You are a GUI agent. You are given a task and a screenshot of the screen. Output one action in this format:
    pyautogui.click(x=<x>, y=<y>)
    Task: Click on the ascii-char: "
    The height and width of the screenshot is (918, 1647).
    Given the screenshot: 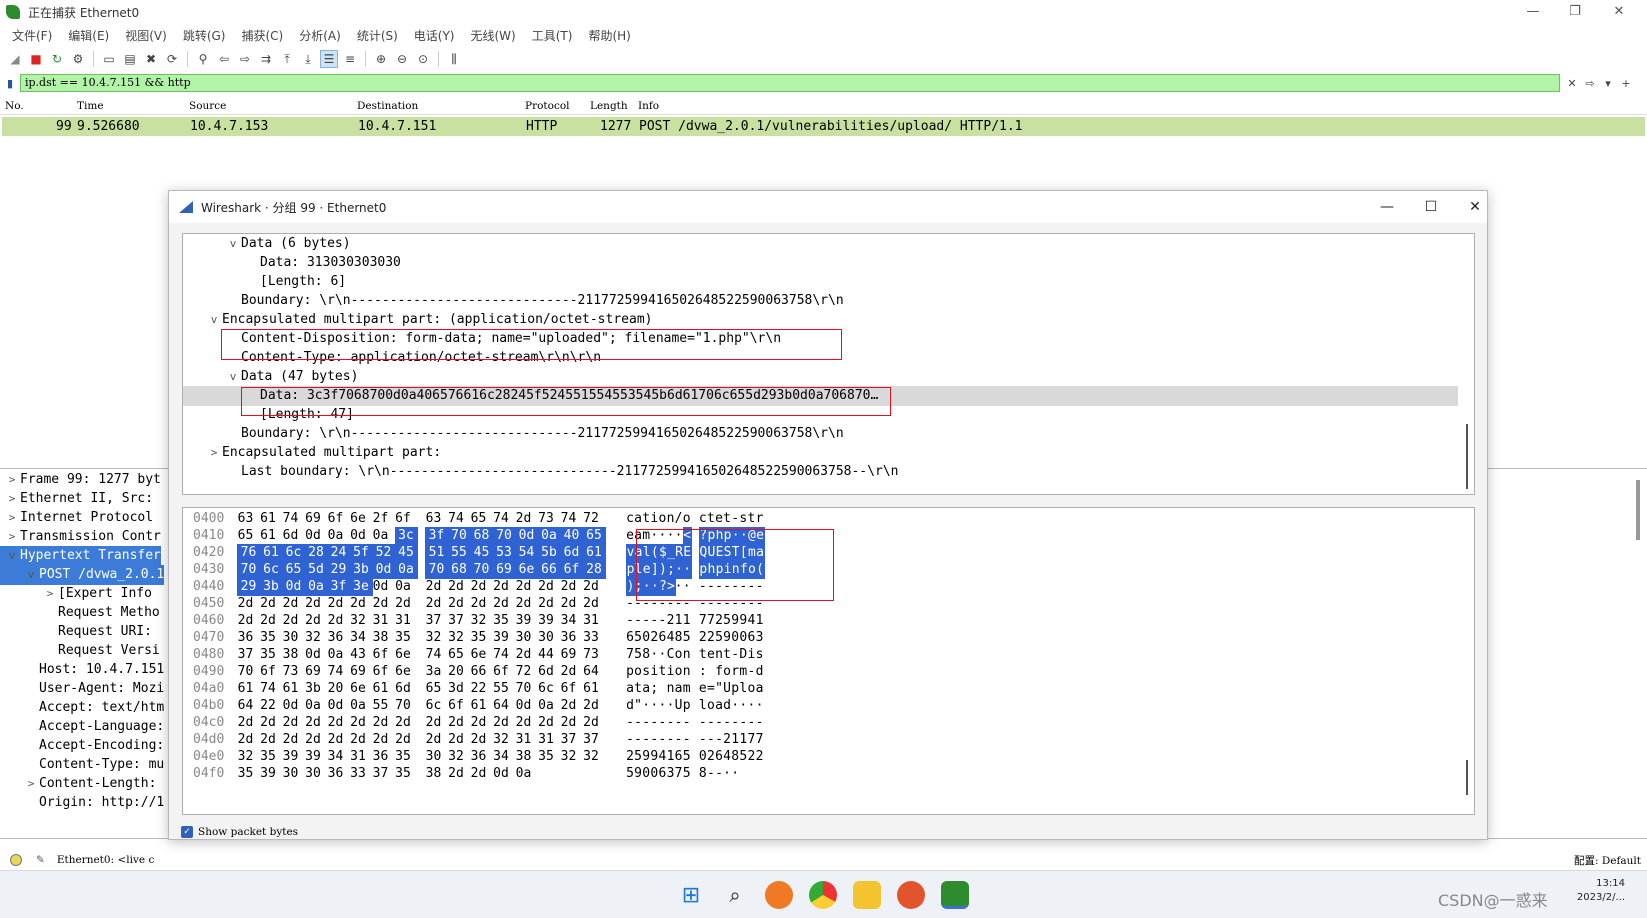 What is the action you would take?
    pyautogui.click(x=719, y=689)
    